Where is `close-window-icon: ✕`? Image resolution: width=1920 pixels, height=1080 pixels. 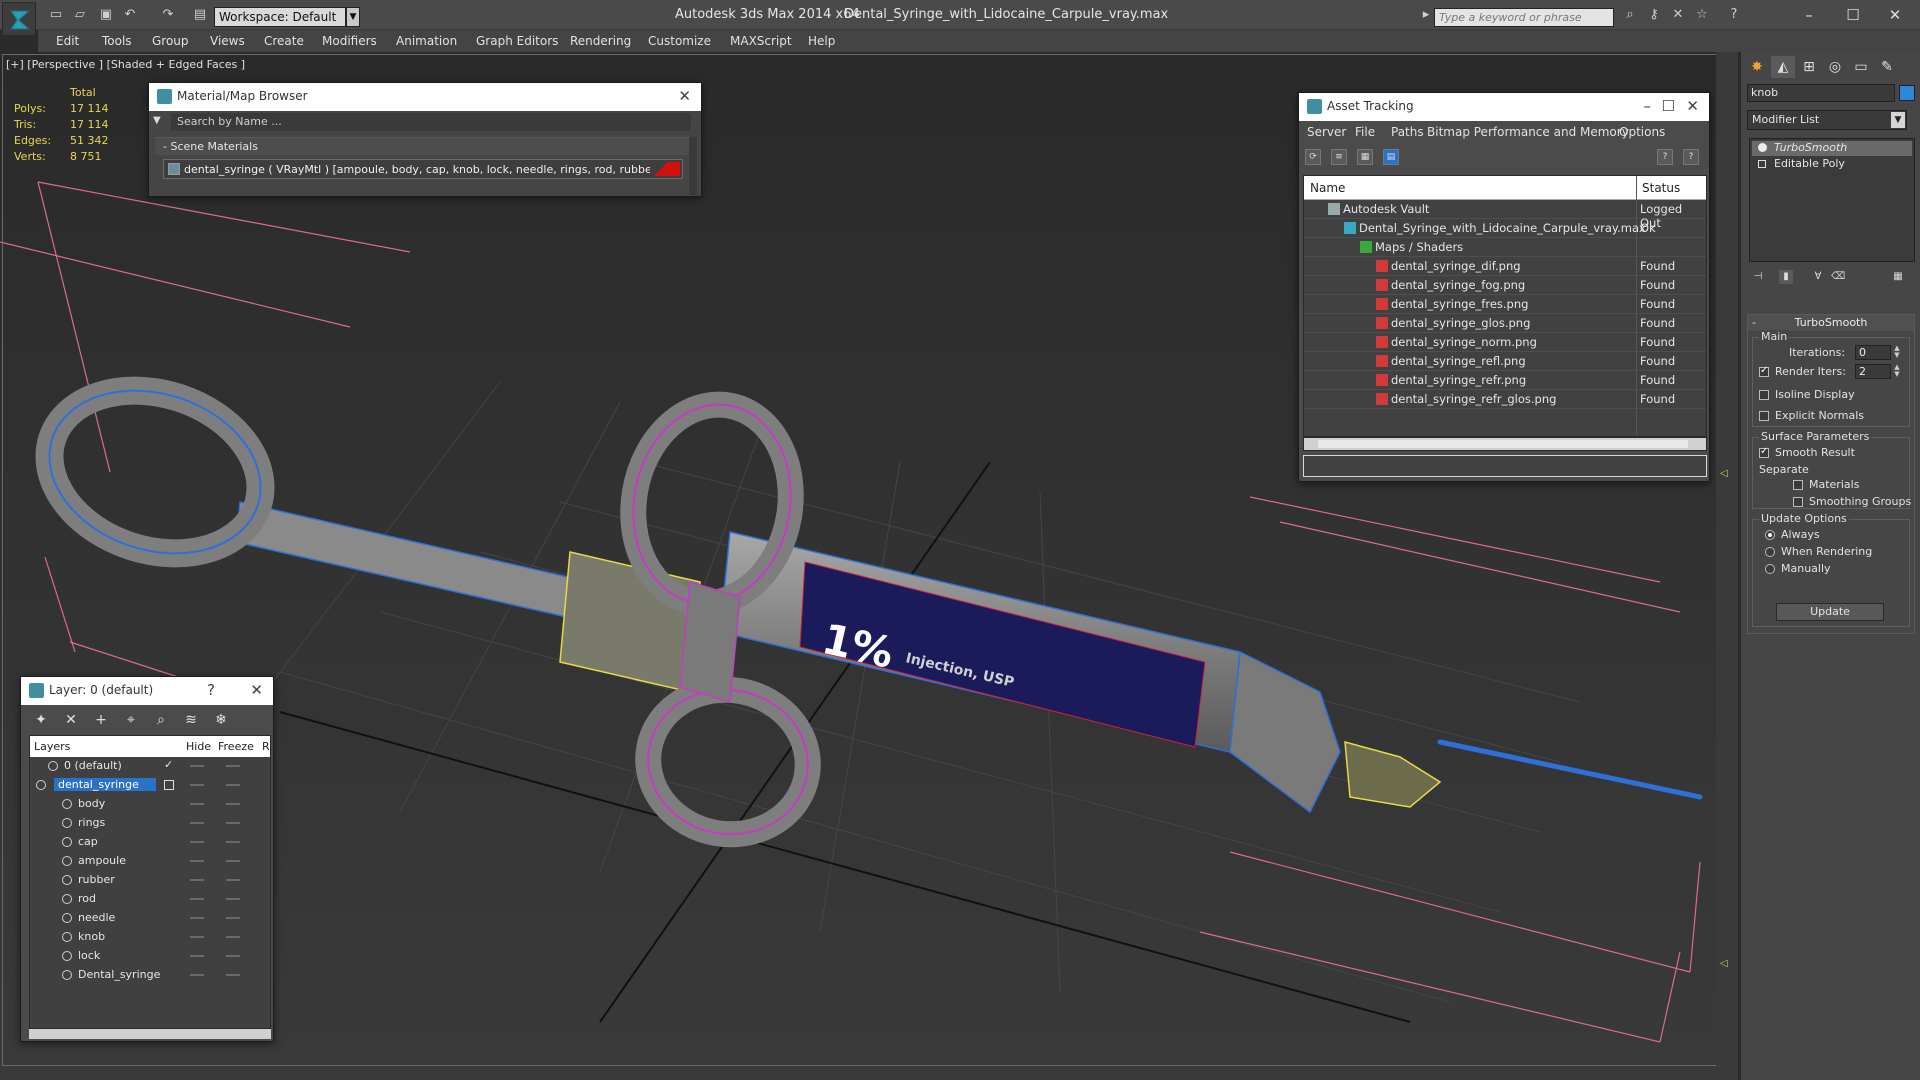 close-window-icon: ✕ is located at coordinates (1895, 15).